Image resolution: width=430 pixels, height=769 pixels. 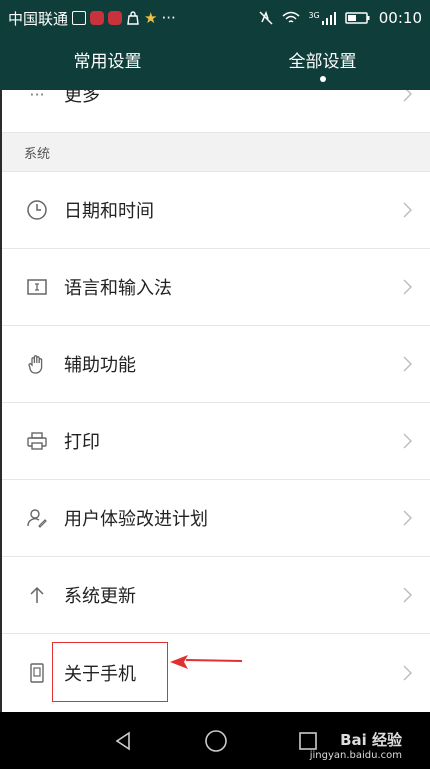 I want to click on more-notifications: ···, so click(x=168, y=18).